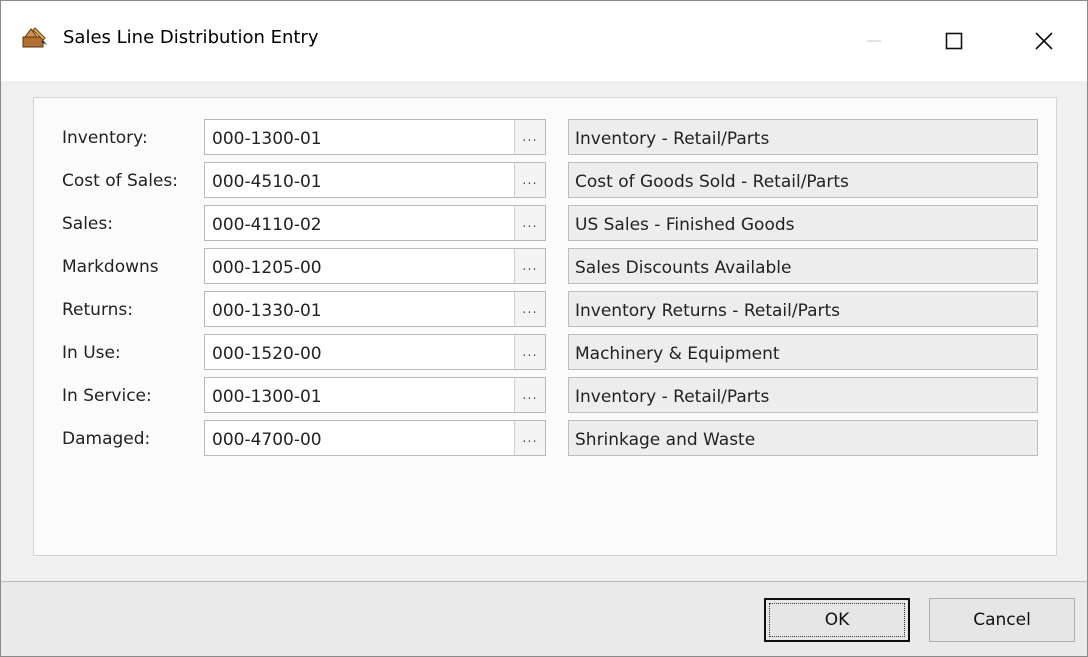  Describe the element at coordinates (665, 440) in the screenshot. I see `description-value: Shrinkage and Waste` at that location.